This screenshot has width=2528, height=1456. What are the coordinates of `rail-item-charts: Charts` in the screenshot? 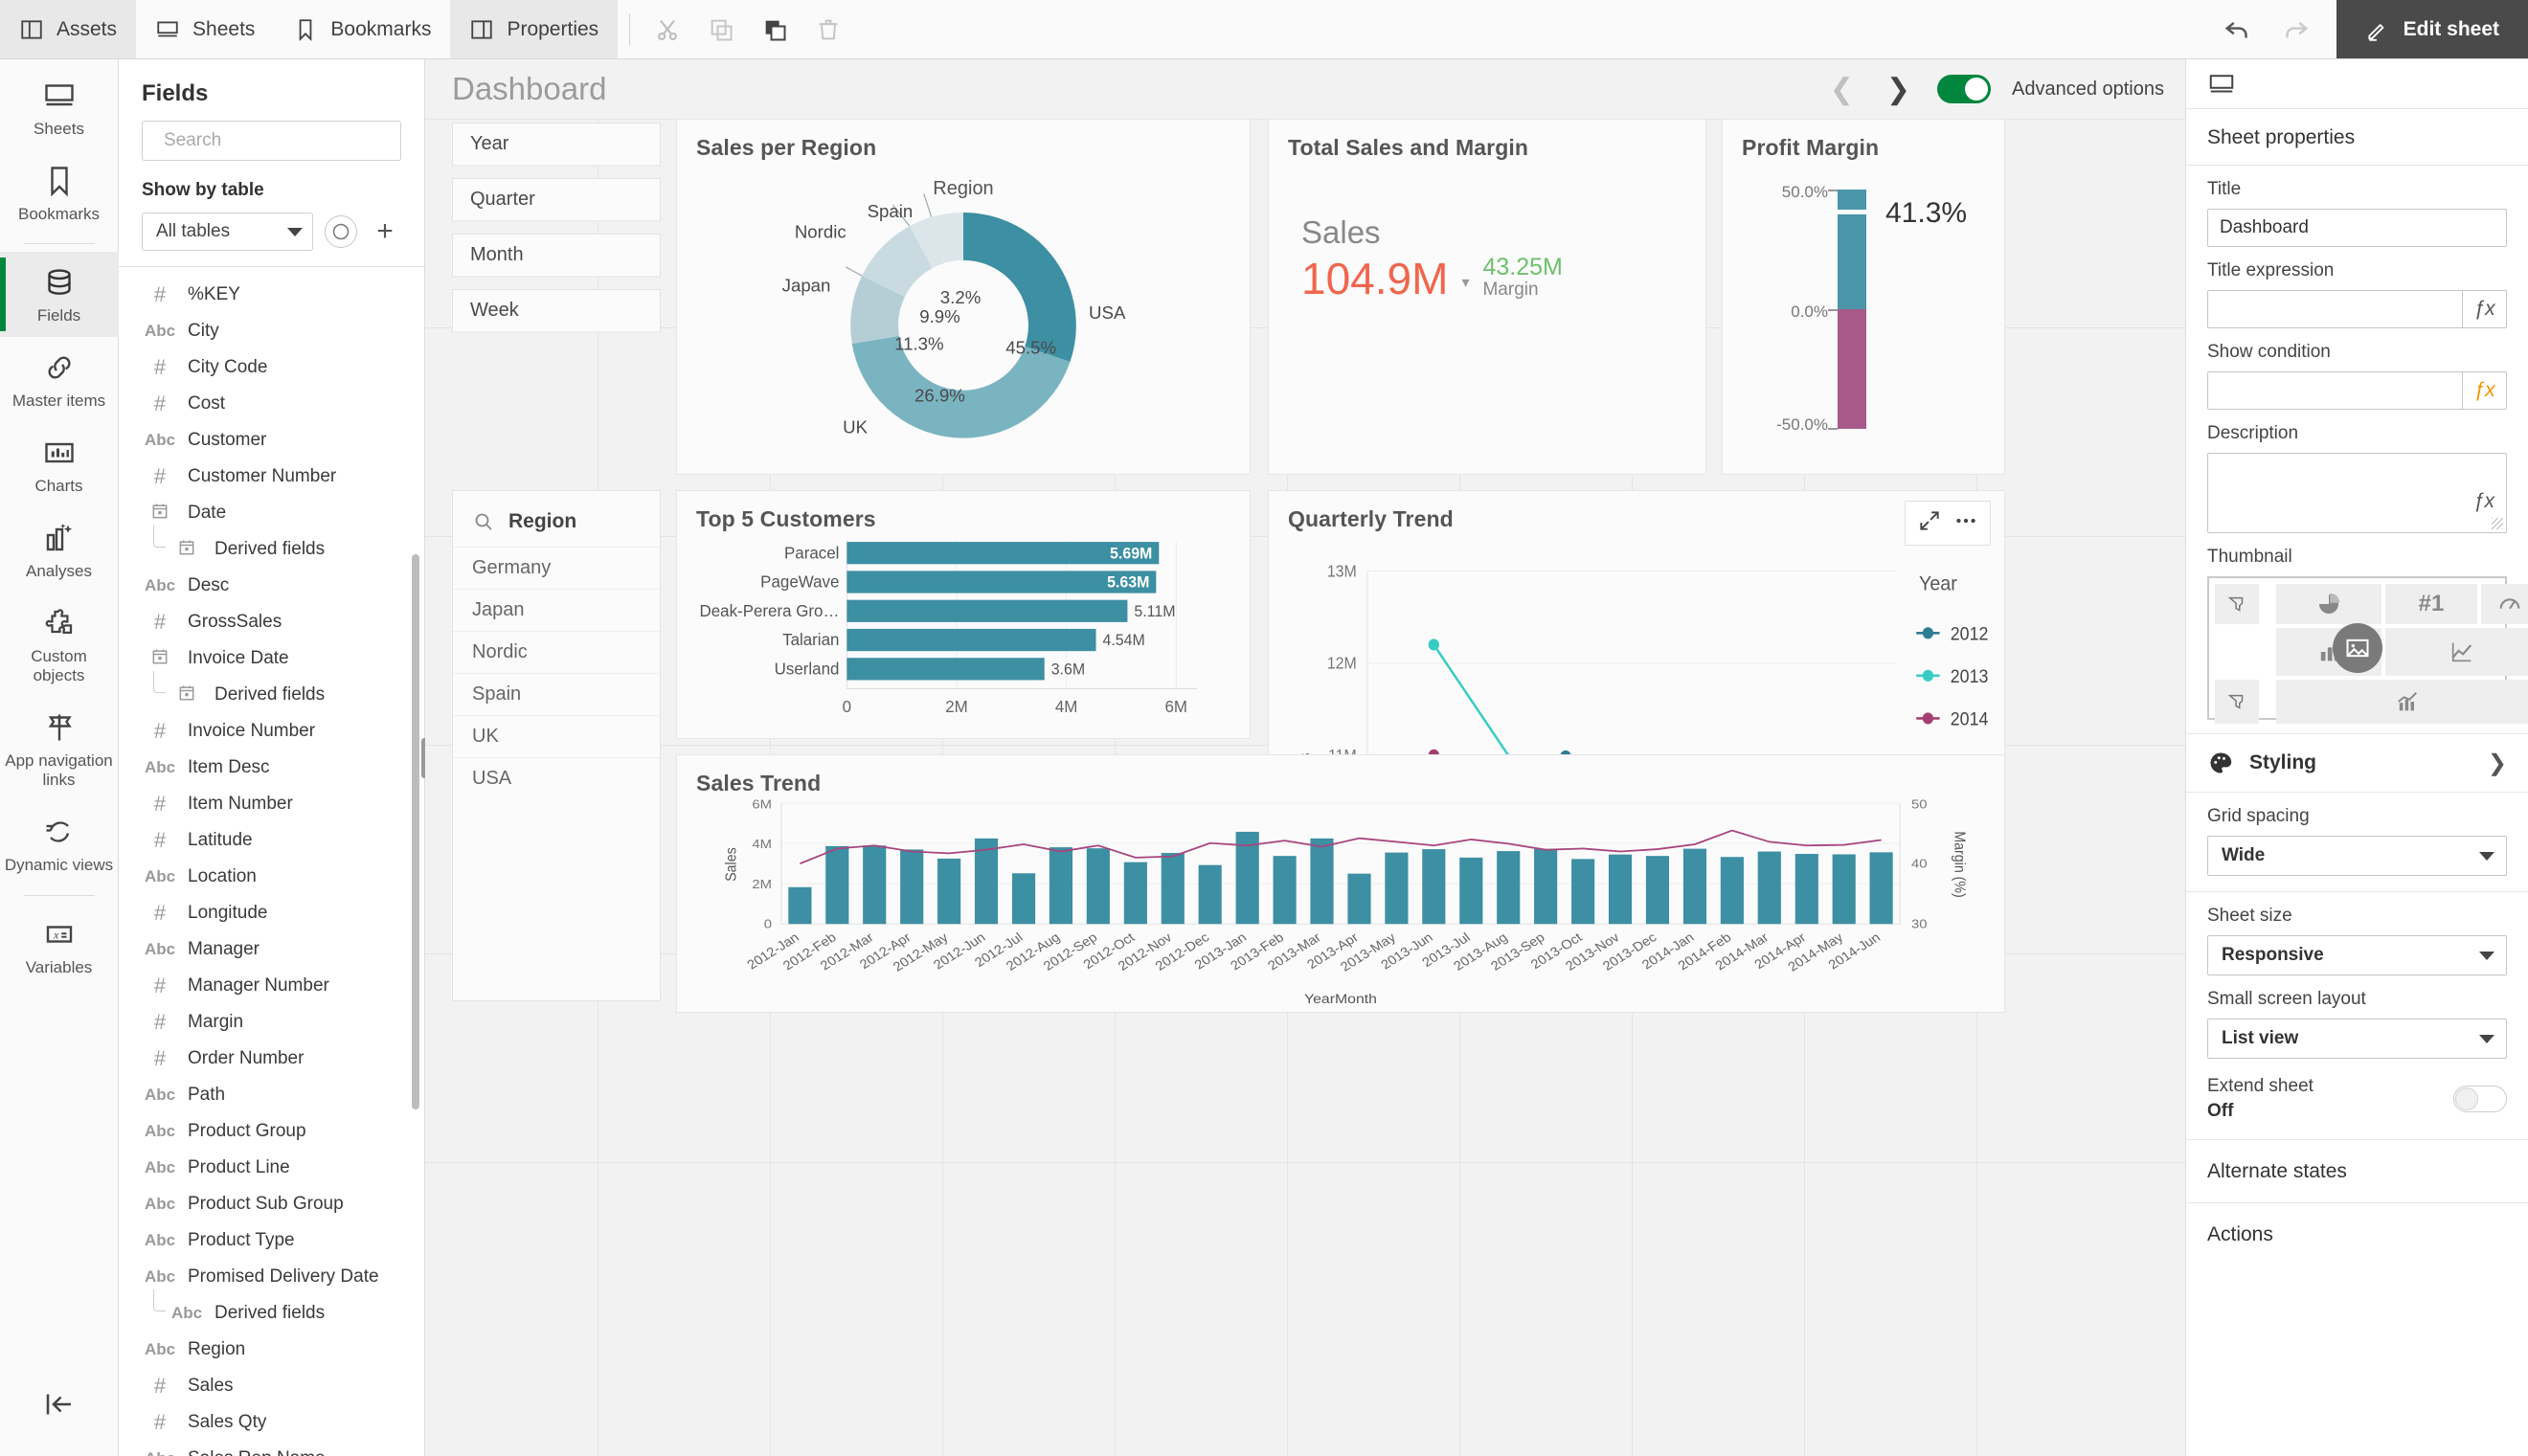 It's located at (59, 465).